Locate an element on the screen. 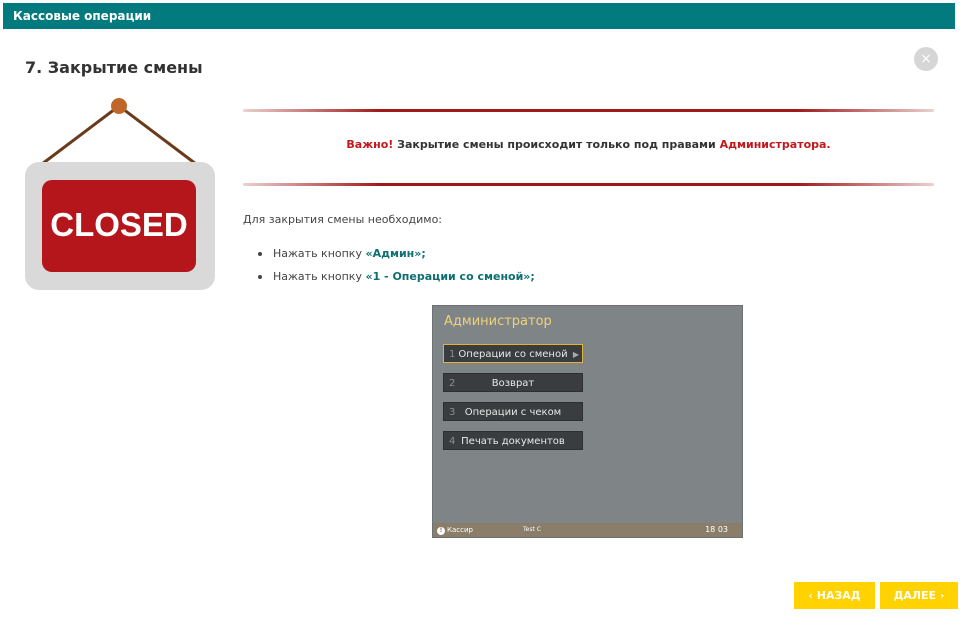 Image resolution: width=965 pixels, height=620 pixels. page-title: 7. Закрытие смены is located at coordinates (114, 67).